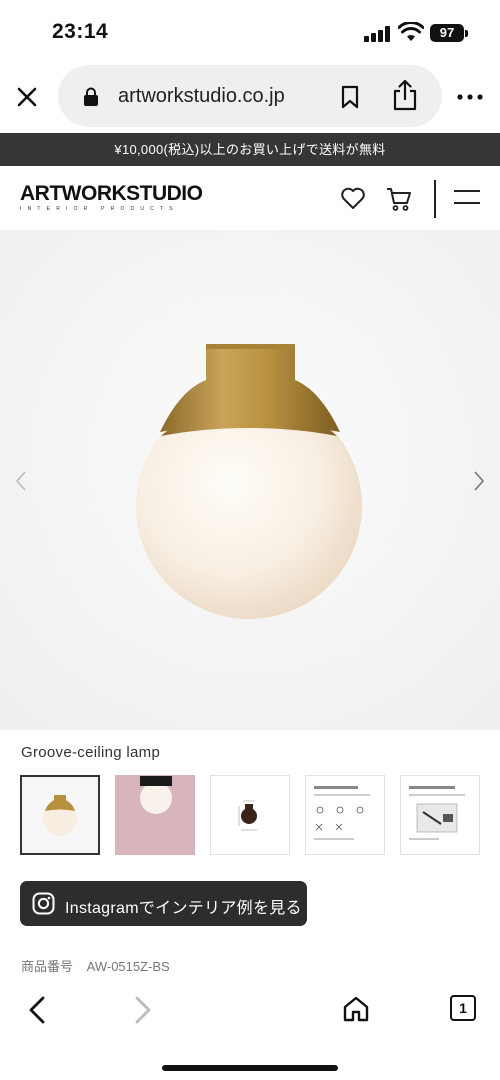 This screenshot has height=1080, width=500. Describe the element at coordinates (201, 96) in the screenshot. I see `url-text: artworkstudio.co.jp` at that location.